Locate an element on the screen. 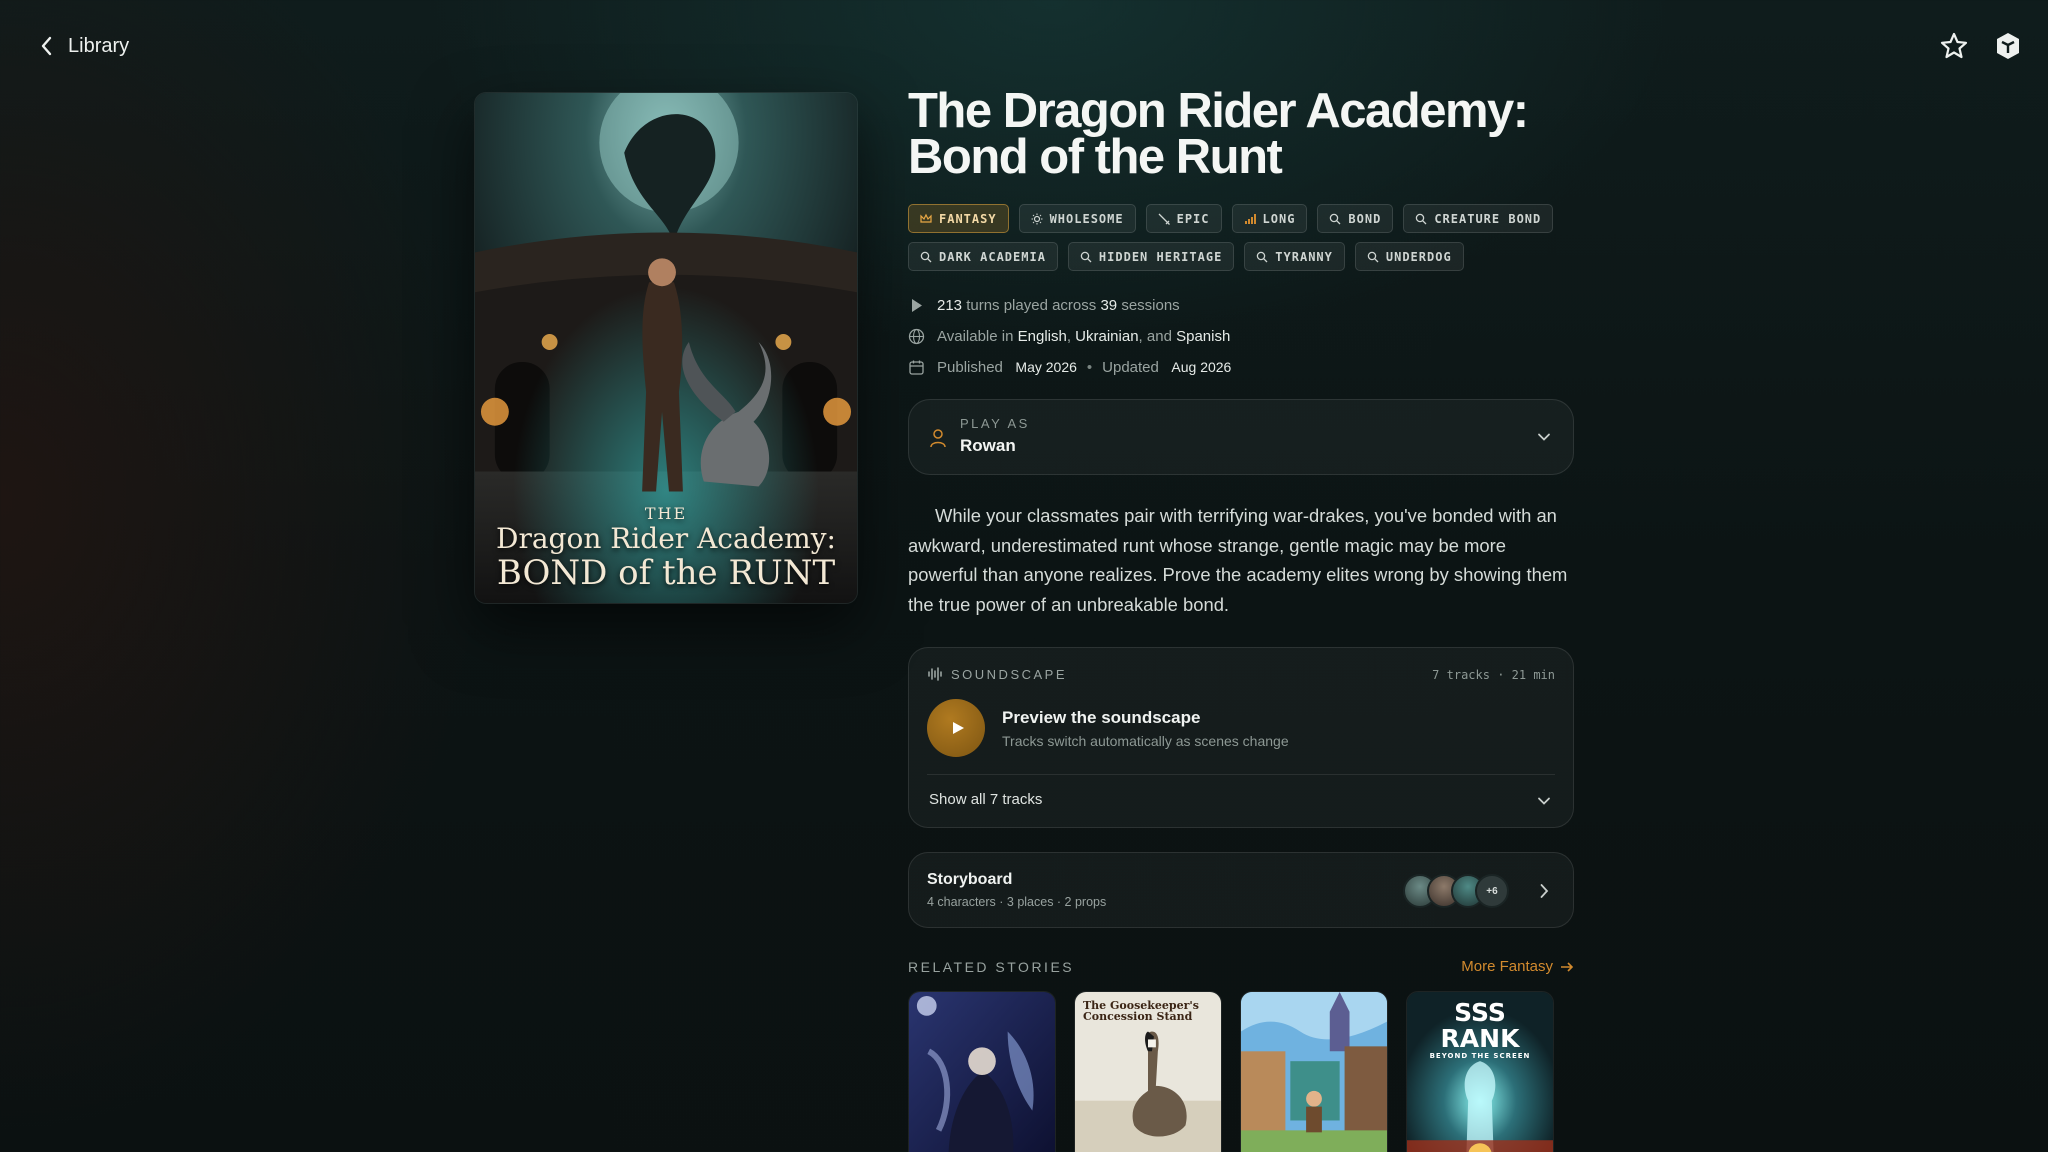 Image resolution: width=2048 pixels, height=1152 pixels. bars-icon is located at coordinates (1250, 218).